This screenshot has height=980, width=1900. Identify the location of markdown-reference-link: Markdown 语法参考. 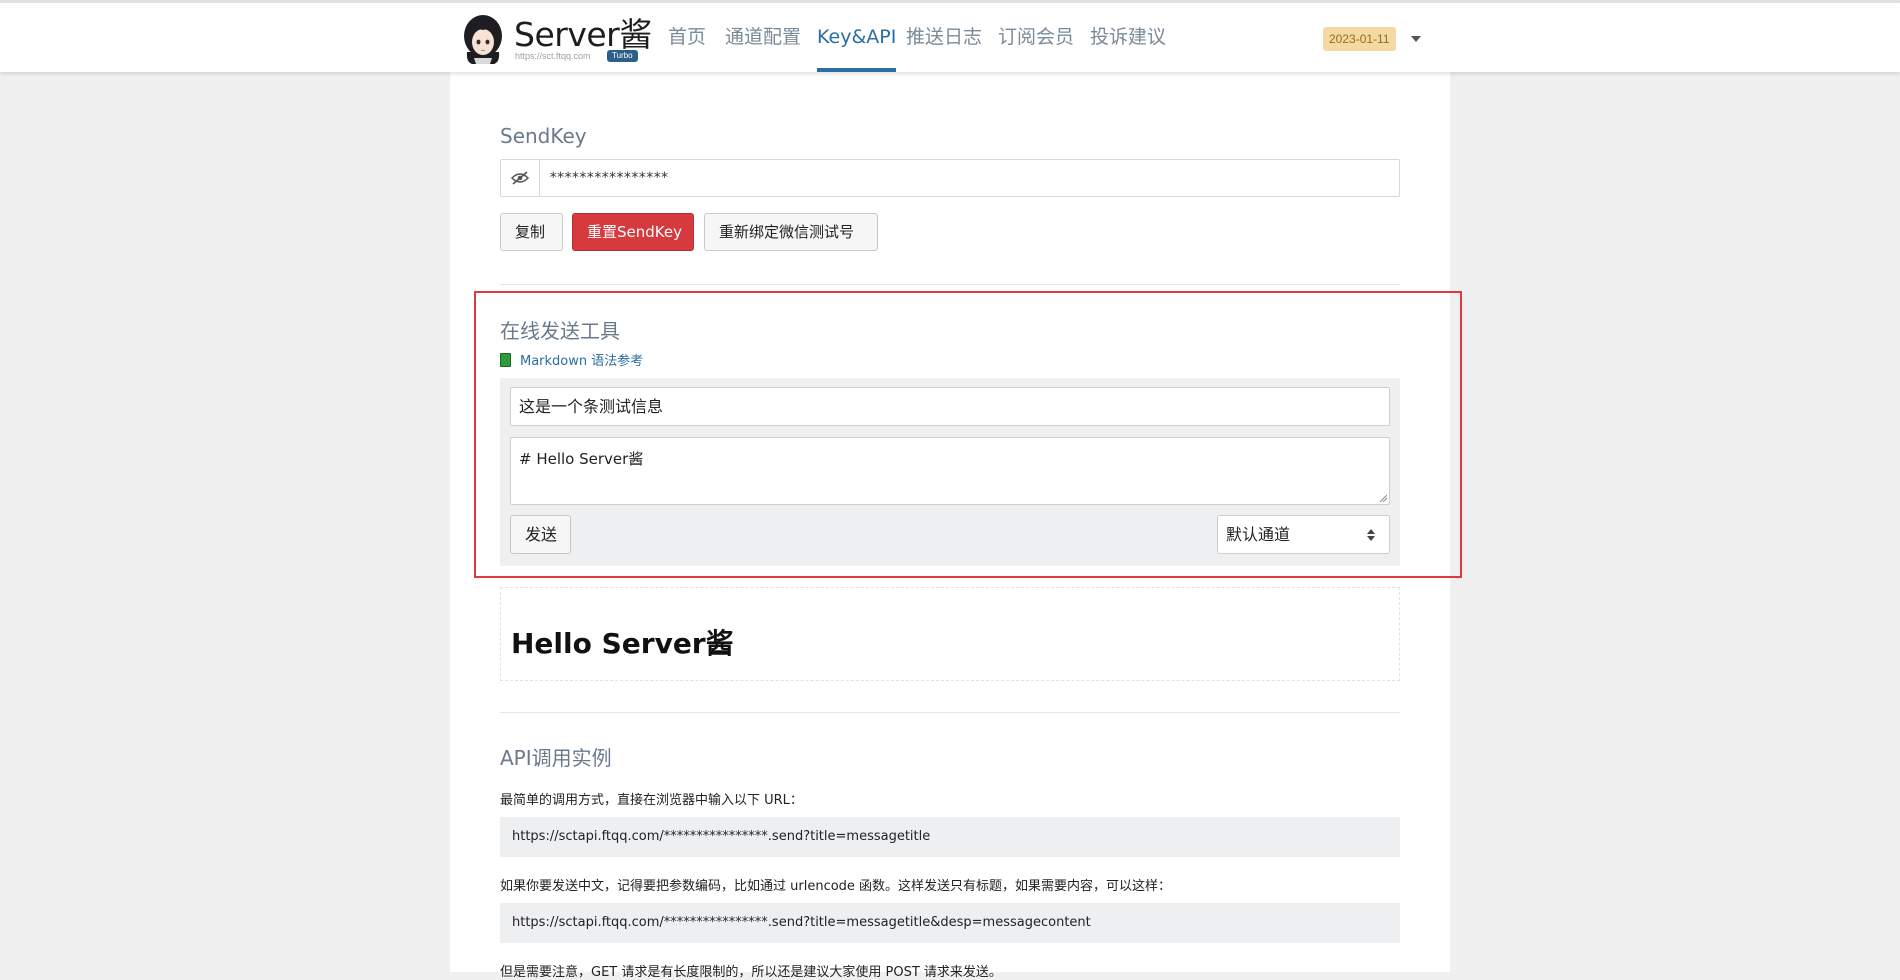
(571, 359).